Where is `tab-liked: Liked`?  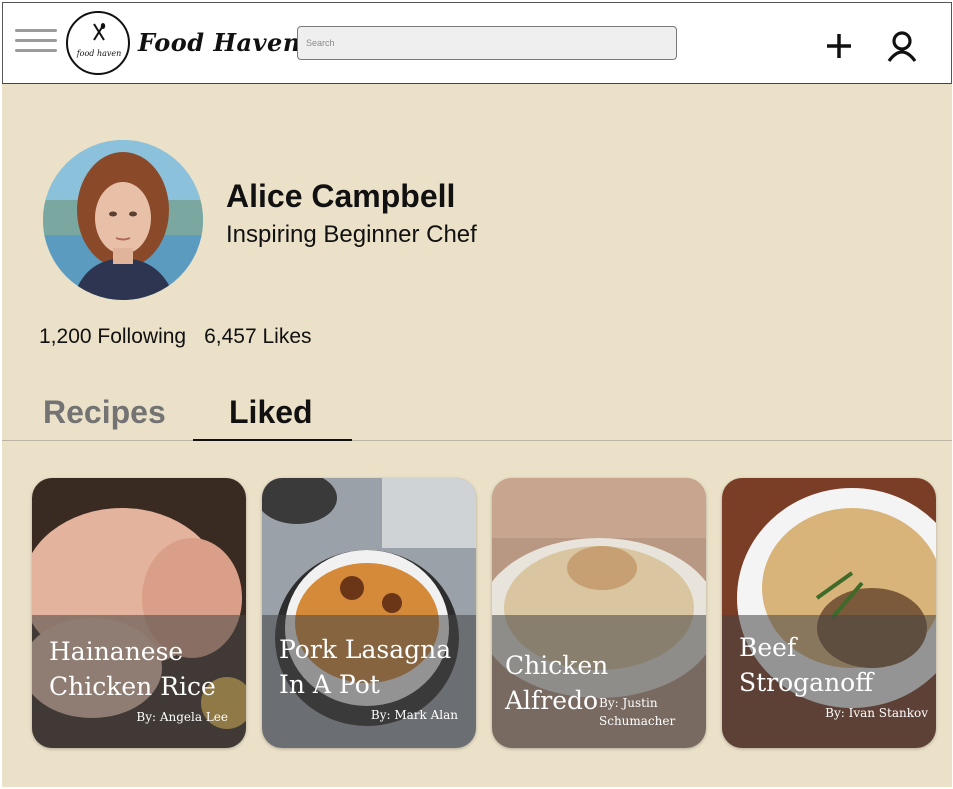
tab-liked: Liked is located at coordinates (271, 412).